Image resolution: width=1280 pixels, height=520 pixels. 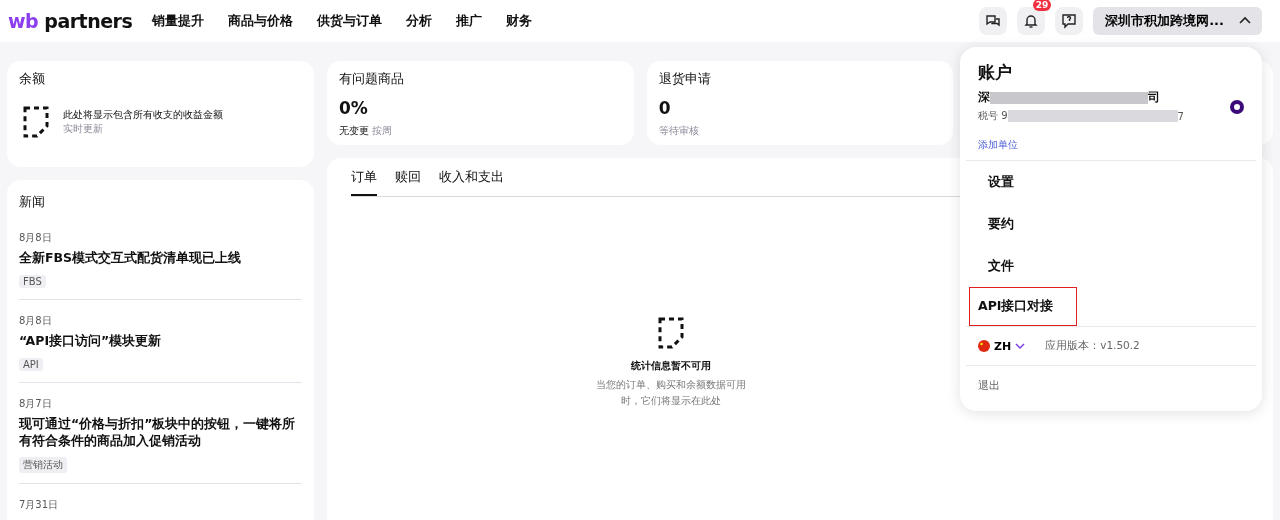 What do you see at coordinates (160, 340) in the screenshot?
I see `news-title: “API接口访问”模块更新` at bounding box center [160, 340].